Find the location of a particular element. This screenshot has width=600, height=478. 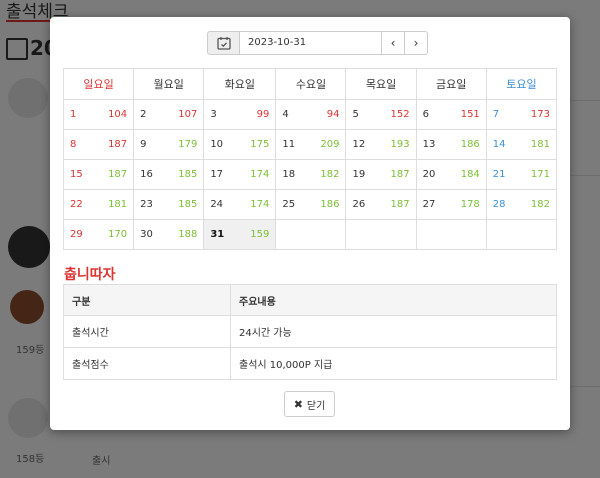

calendar-day-cell: 7 173 is located at coordinates (521, 114).